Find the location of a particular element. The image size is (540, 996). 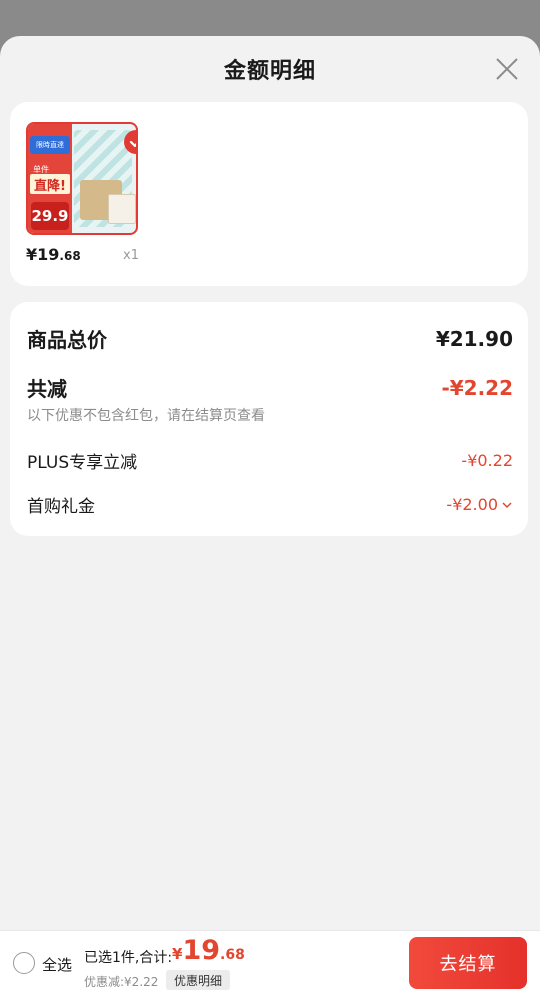

total-price-label: 商品总价 is located at coordinates (67, 340).